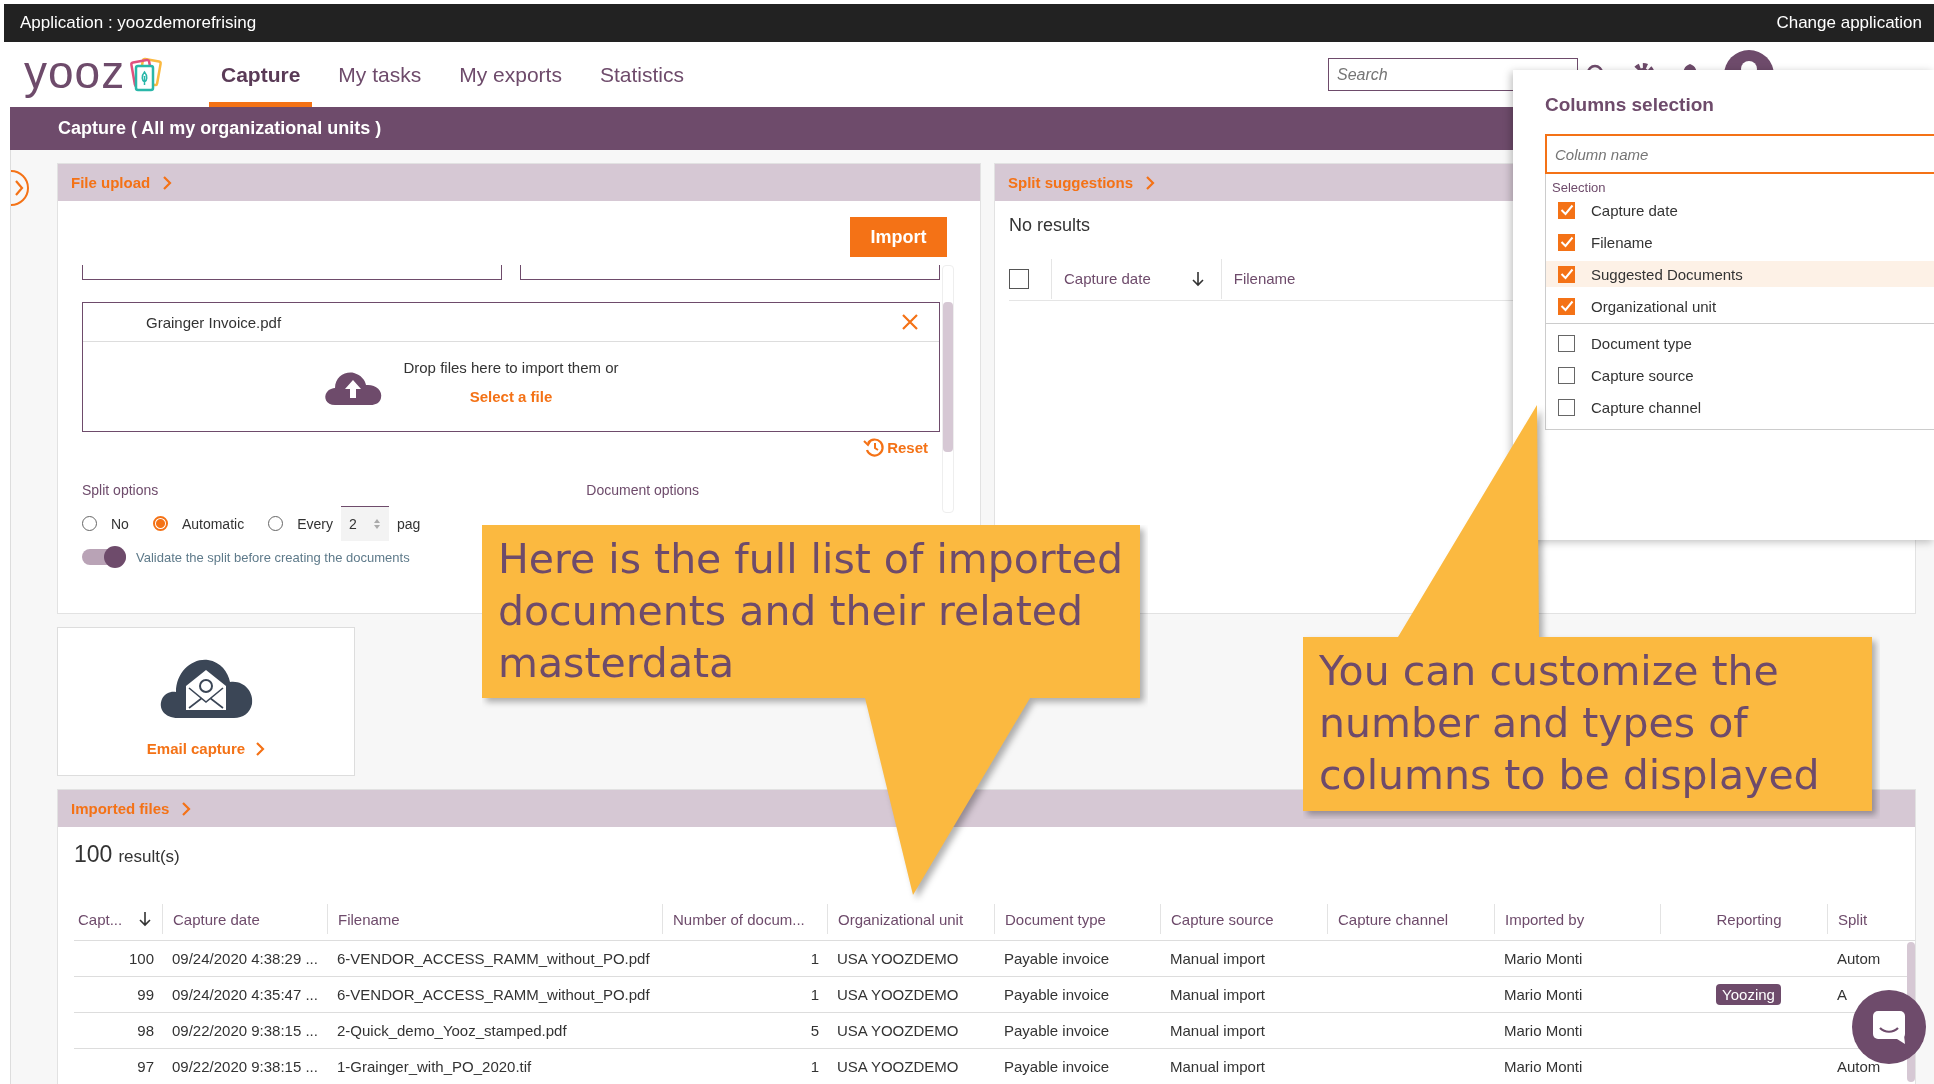  Describe the element at coordinates (1019, 279) in the screenshot. I see `select-all-checkbox` at that location.